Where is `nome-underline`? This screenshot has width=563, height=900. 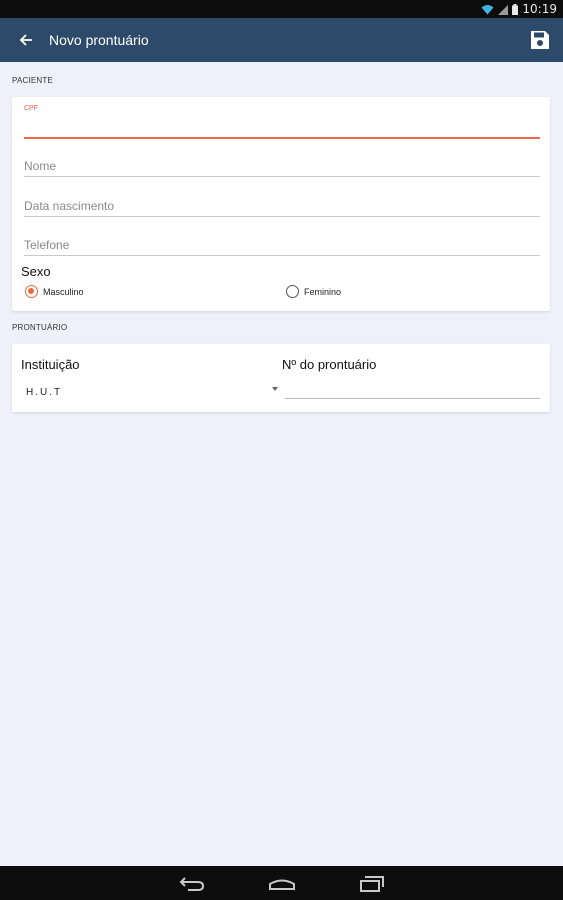
nome-underline is located at coordinates (282, 176).